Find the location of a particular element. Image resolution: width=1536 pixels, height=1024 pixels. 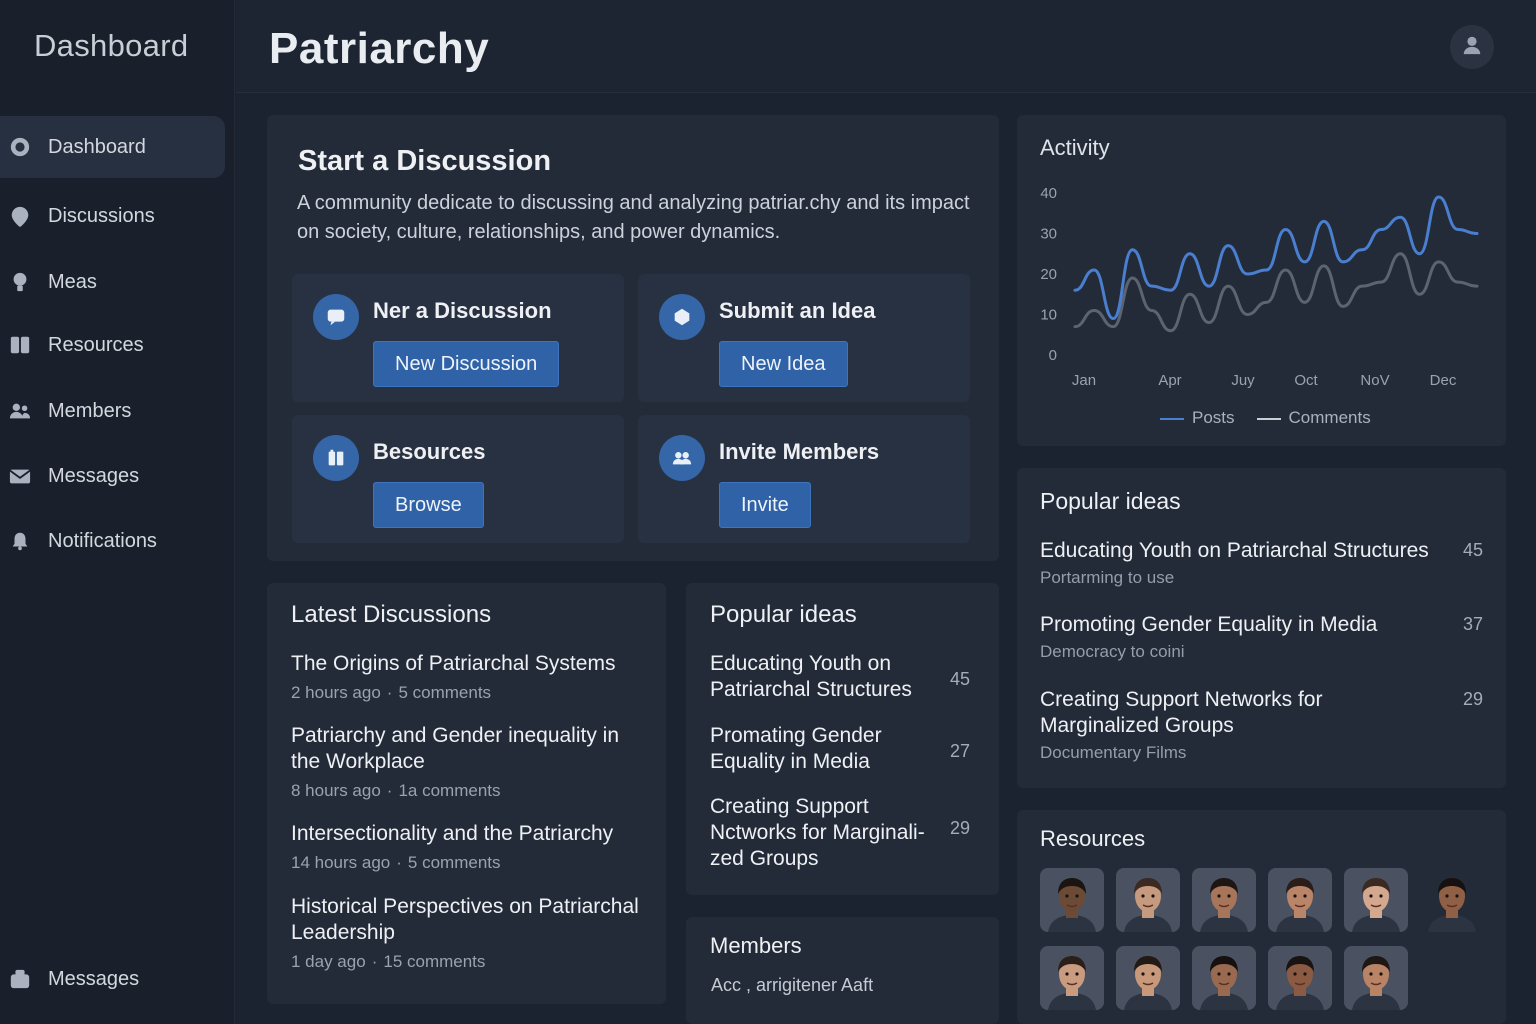

x-tick-label: Oct is located at coordinates (1306, 380).